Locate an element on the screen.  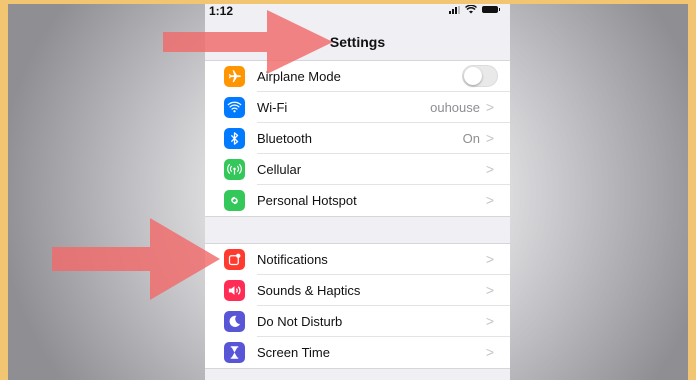
row-sounds-haptics: Sounds & Haptics > is located at coordinates (357, 290).